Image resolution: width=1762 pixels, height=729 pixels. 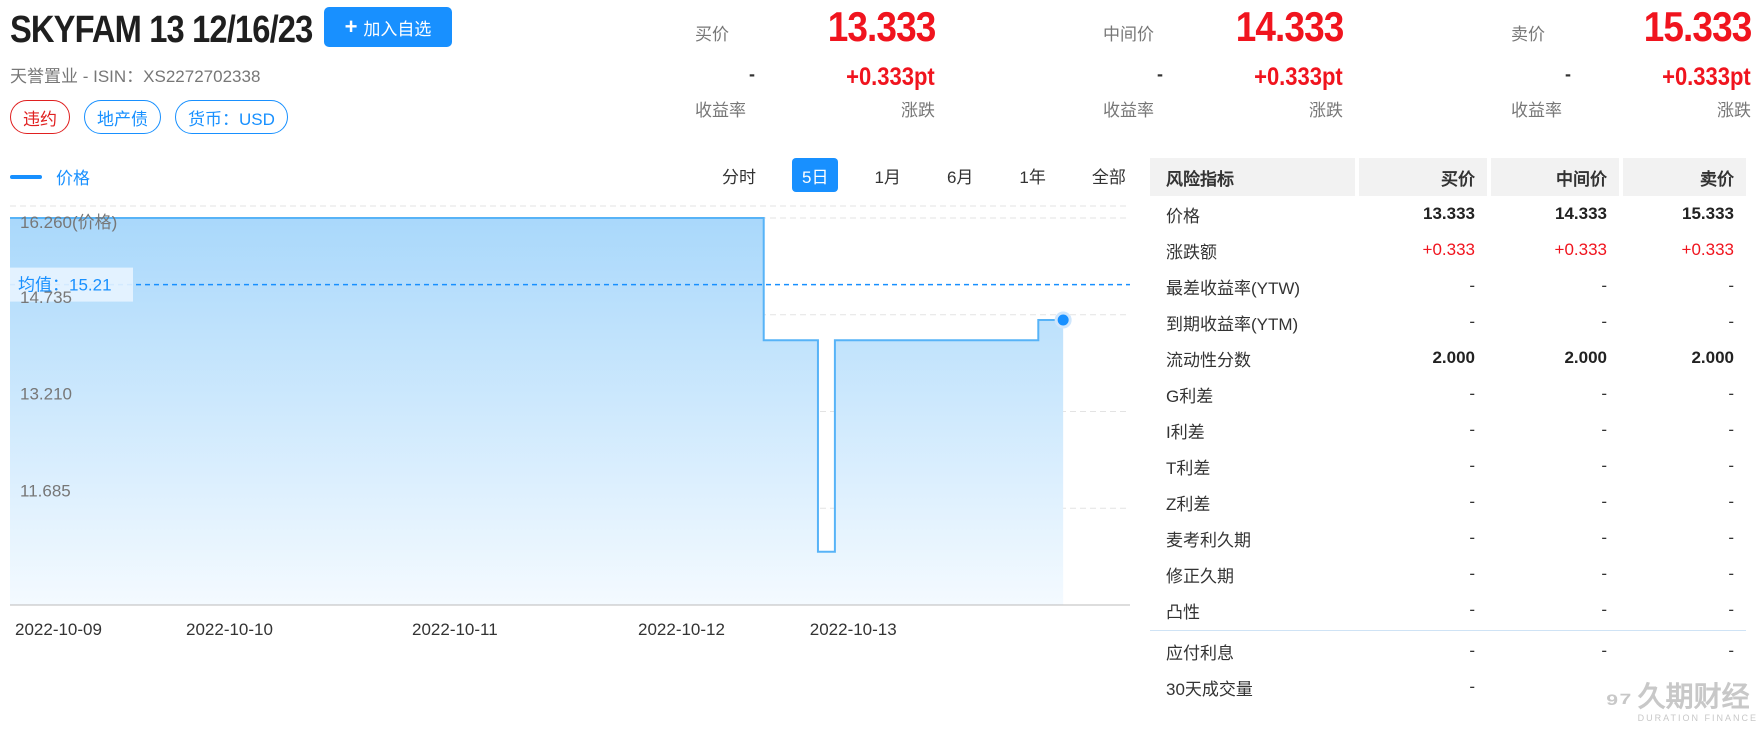 I want to click on y-axis-label: 11.685, so click(x=45, y=490).